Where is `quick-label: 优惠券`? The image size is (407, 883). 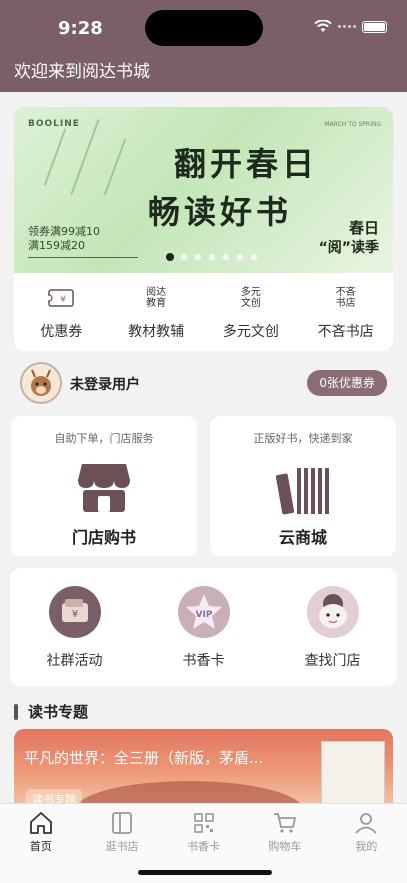 quick-label: 优惠券 is located at coordinates (61, 332).